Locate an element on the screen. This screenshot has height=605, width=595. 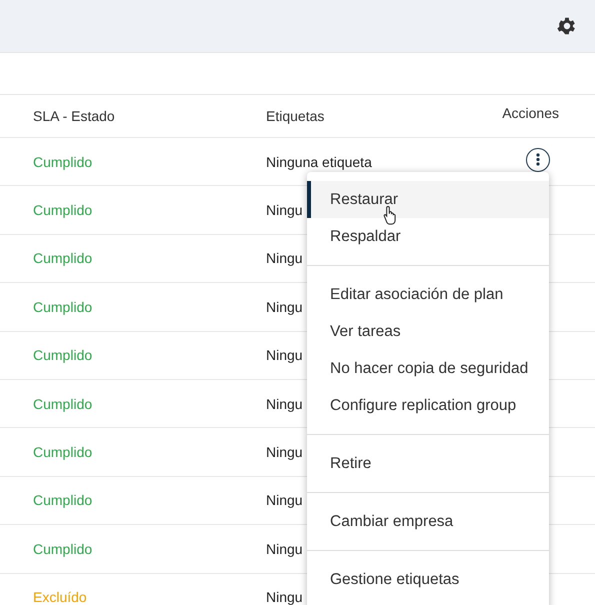
menu-item: Gestione etiquetas is located at coordinates (428, 579).